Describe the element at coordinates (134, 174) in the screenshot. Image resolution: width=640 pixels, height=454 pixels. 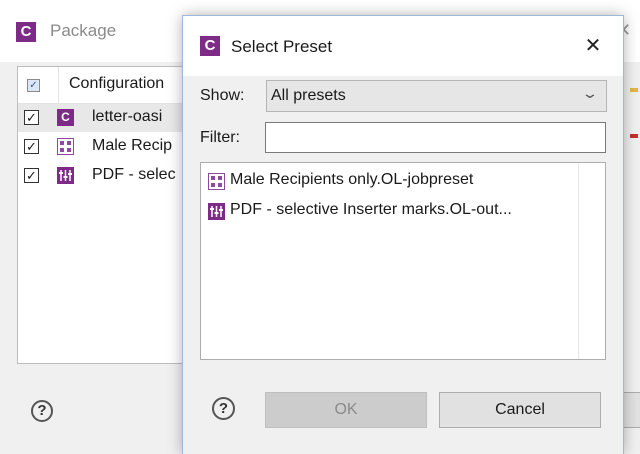
I see `row-label: PDF - selec` at that location.